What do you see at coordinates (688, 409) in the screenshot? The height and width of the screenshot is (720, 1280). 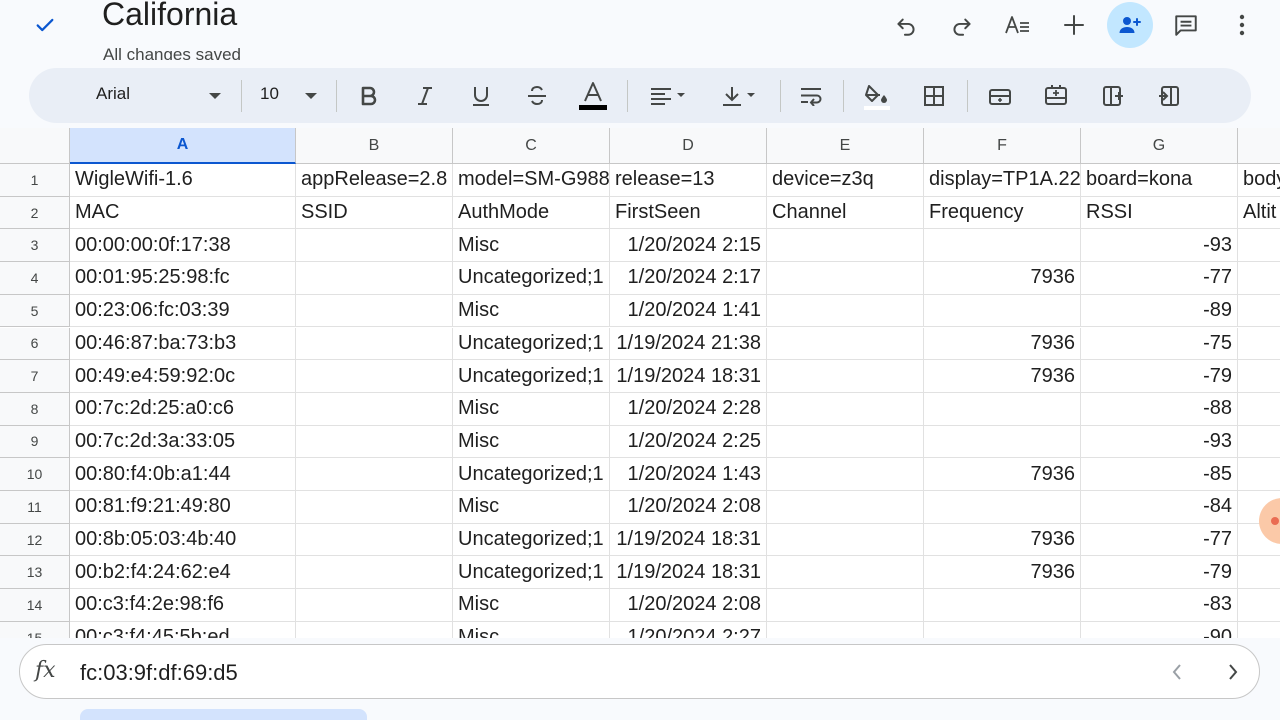 I see `table-cell: 1/20/2024 2:28` at bounding box center [688, 409].